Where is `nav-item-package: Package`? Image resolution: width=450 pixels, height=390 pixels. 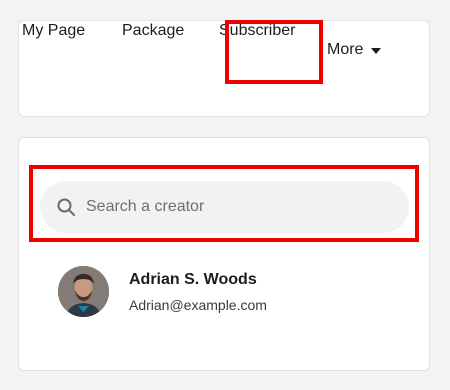 nav-item-package: Package is located at coordinates (153, 31).